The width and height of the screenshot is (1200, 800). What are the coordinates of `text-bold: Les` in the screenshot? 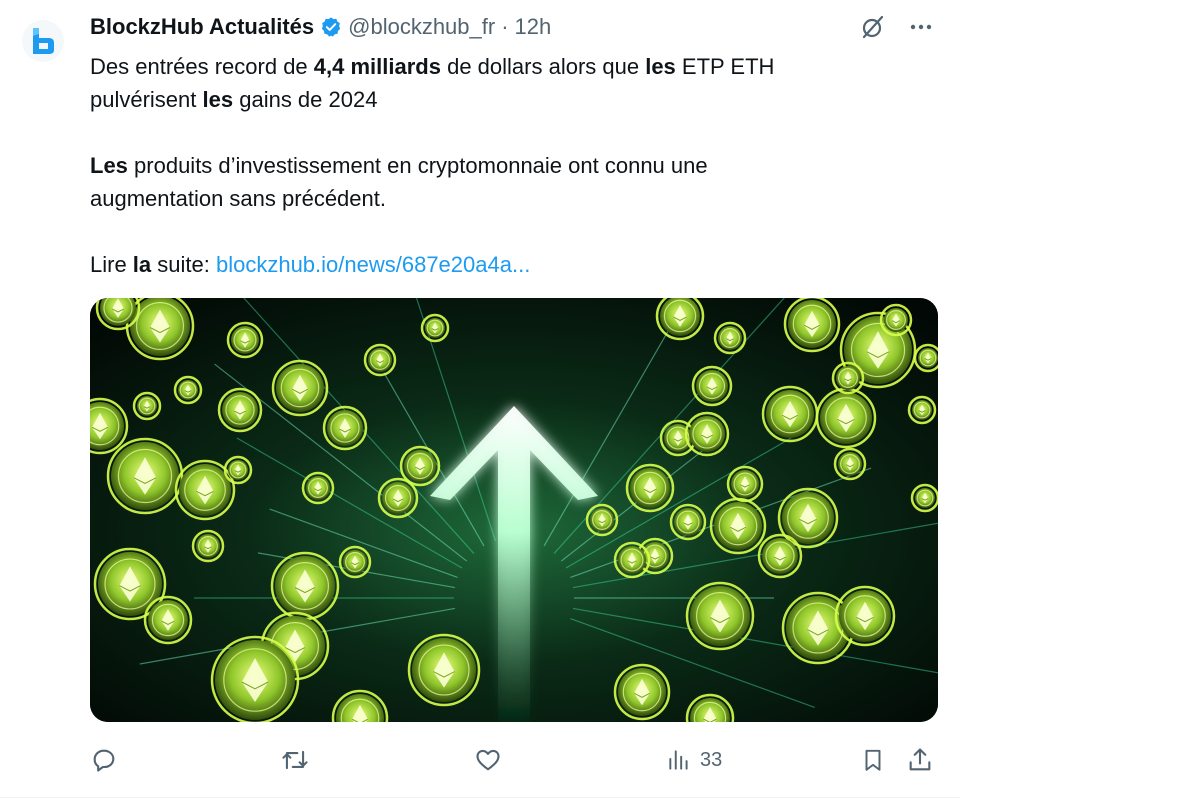 It's located at (109, 165).